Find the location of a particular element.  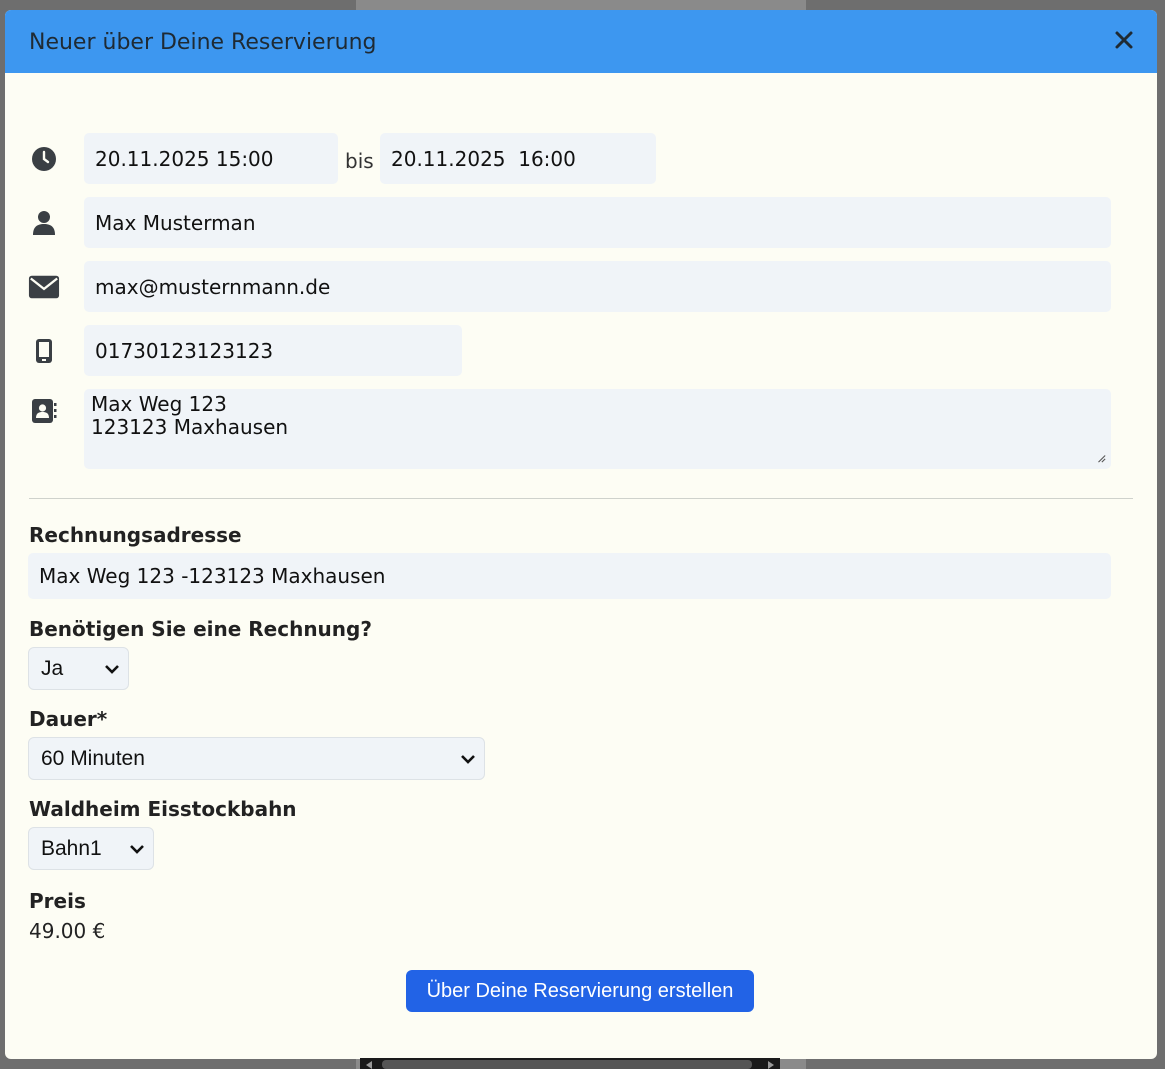

resize-grip-icon is located at coordinates (1101, 458).